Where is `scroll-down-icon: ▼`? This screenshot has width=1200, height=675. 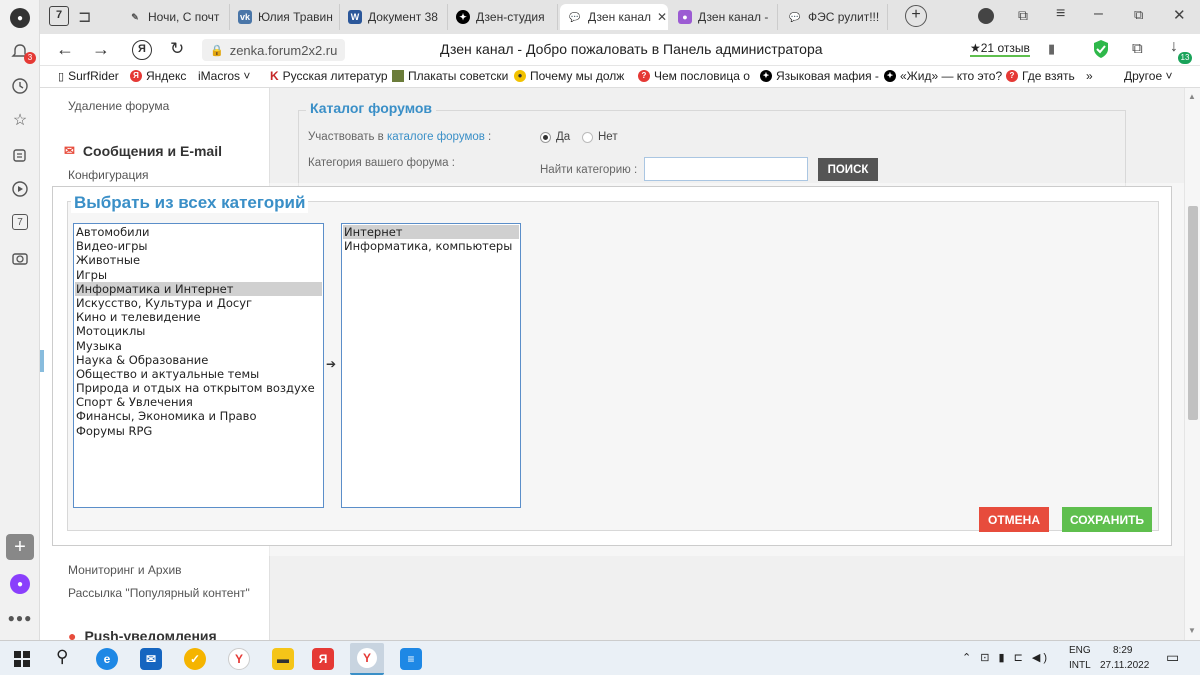
scroll-down-icon: ▼ is located at coordinates (1192, 630).